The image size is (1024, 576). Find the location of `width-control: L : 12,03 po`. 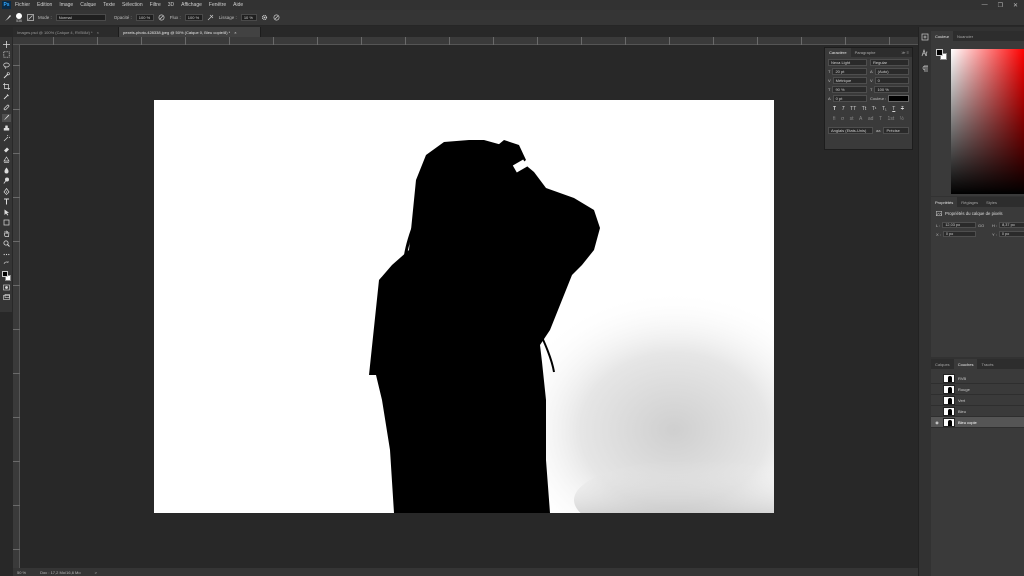

width-control: L : 12,03 po is located at coordinates (956, 225).